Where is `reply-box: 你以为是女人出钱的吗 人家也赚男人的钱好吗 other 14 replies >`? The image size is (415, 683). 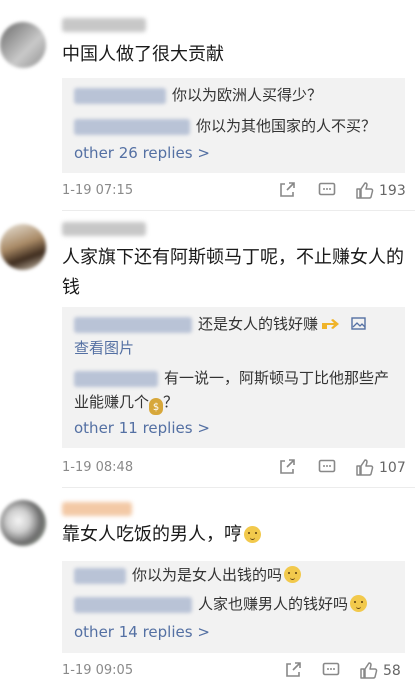 reply-box: 你以为是女人出钱的吗 人家也赚男人的钱好吗 other 14 replies > is located at coordinates (233, 607).